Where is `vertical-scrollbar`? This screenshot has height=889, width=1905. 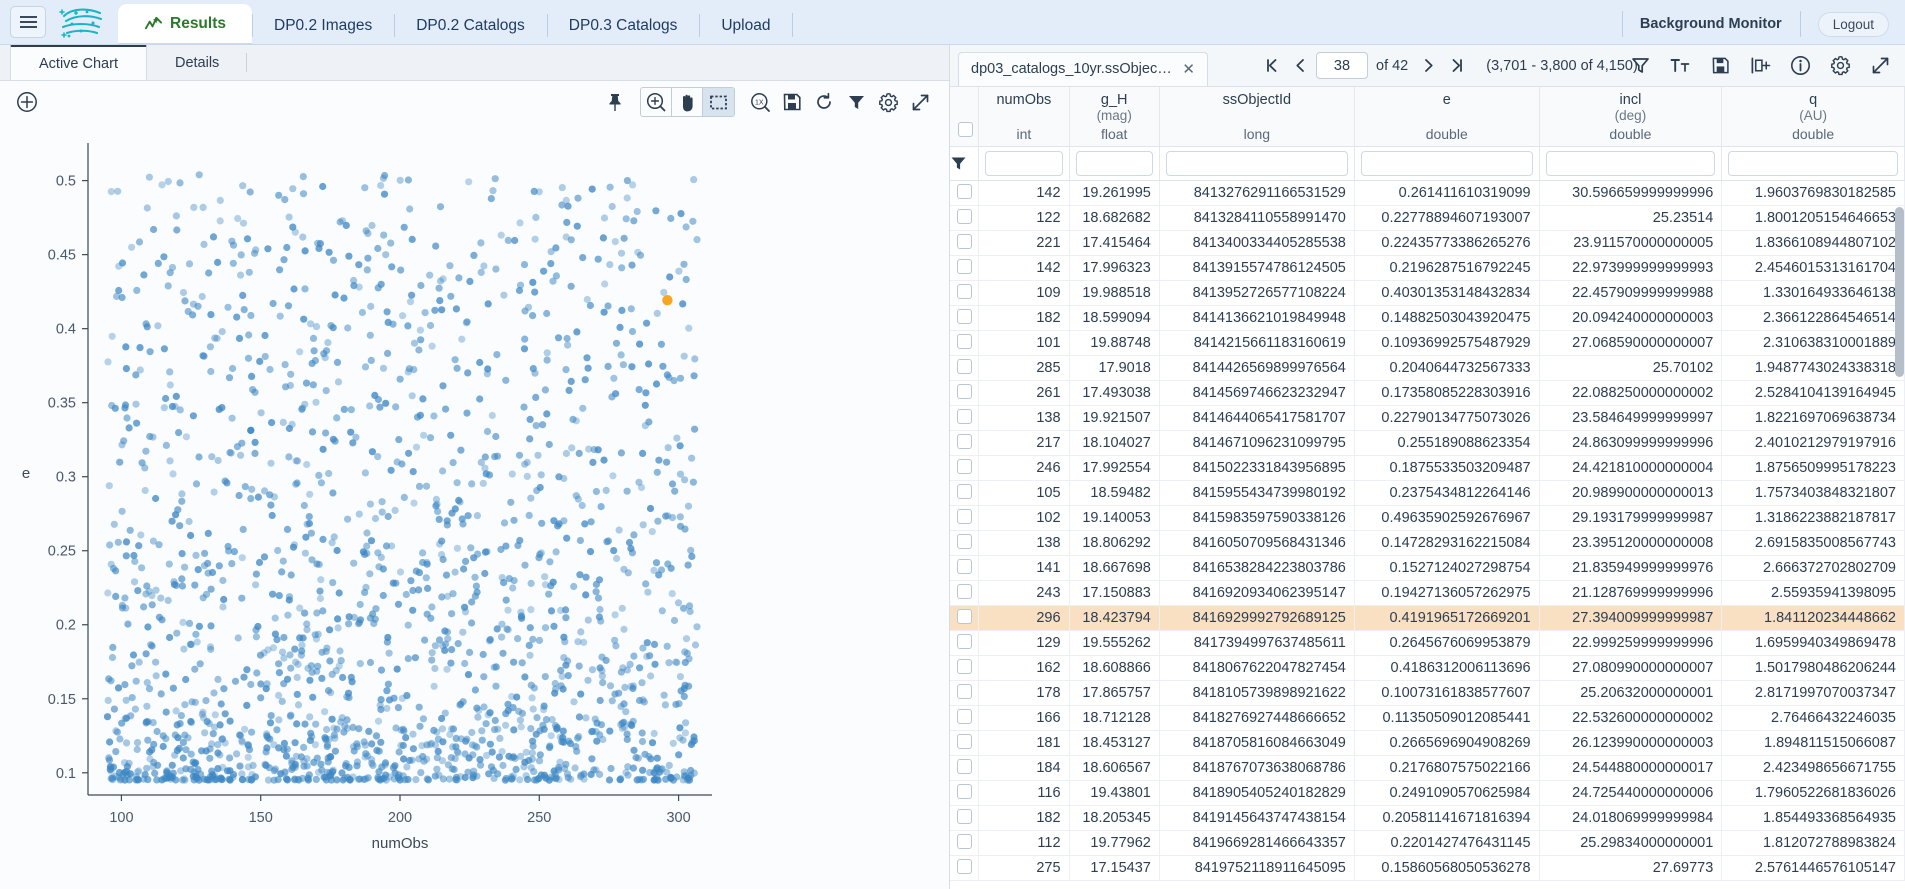
vertical-scrollbar is located at coordinates (1899, 292).